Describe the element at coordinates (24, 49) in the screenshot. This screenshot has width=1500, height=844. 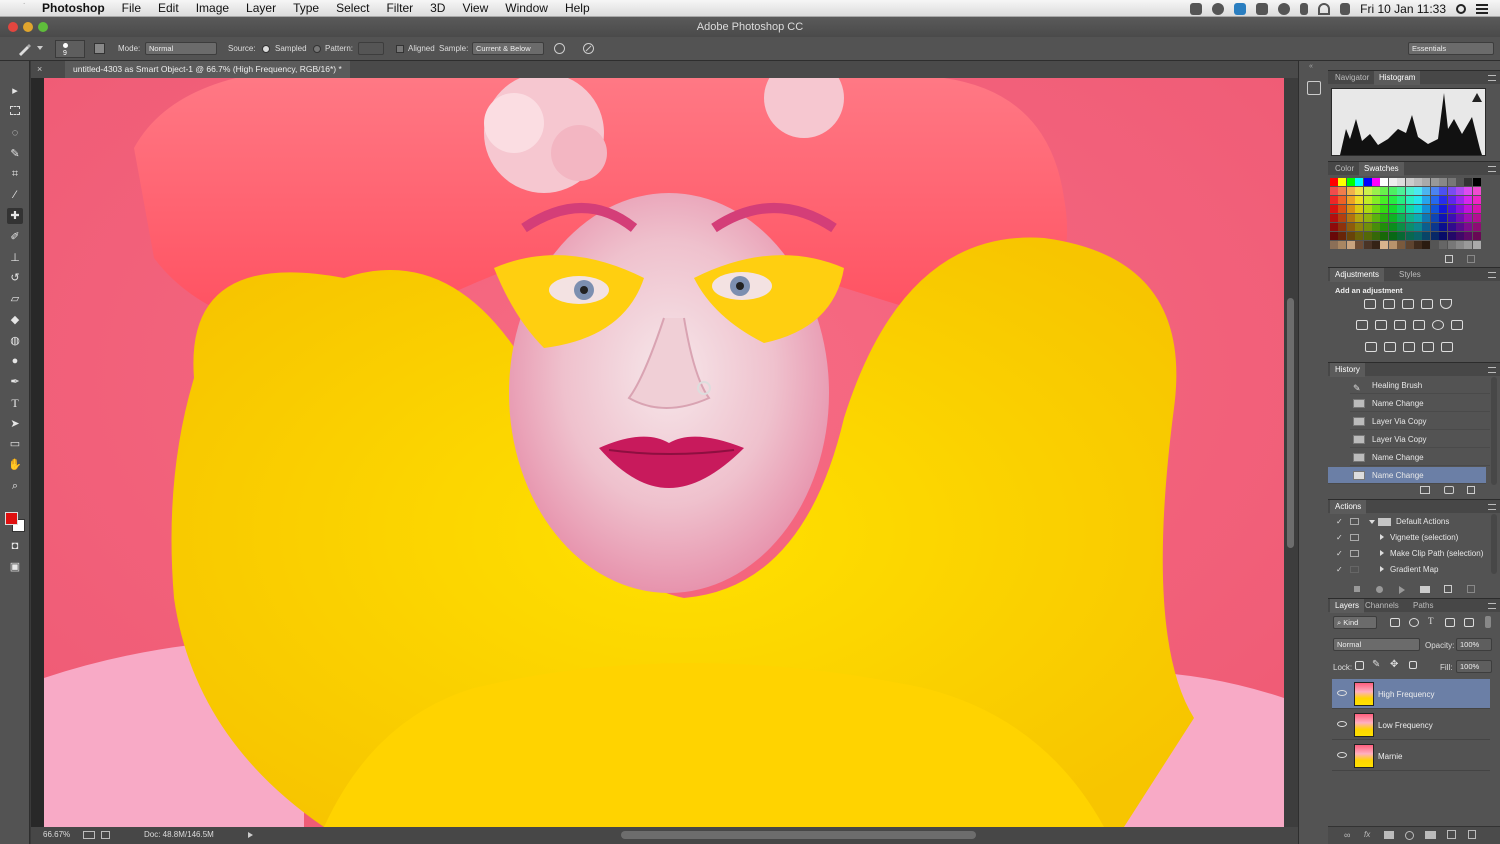
I see `healing-brush-tool-icon` at that location.